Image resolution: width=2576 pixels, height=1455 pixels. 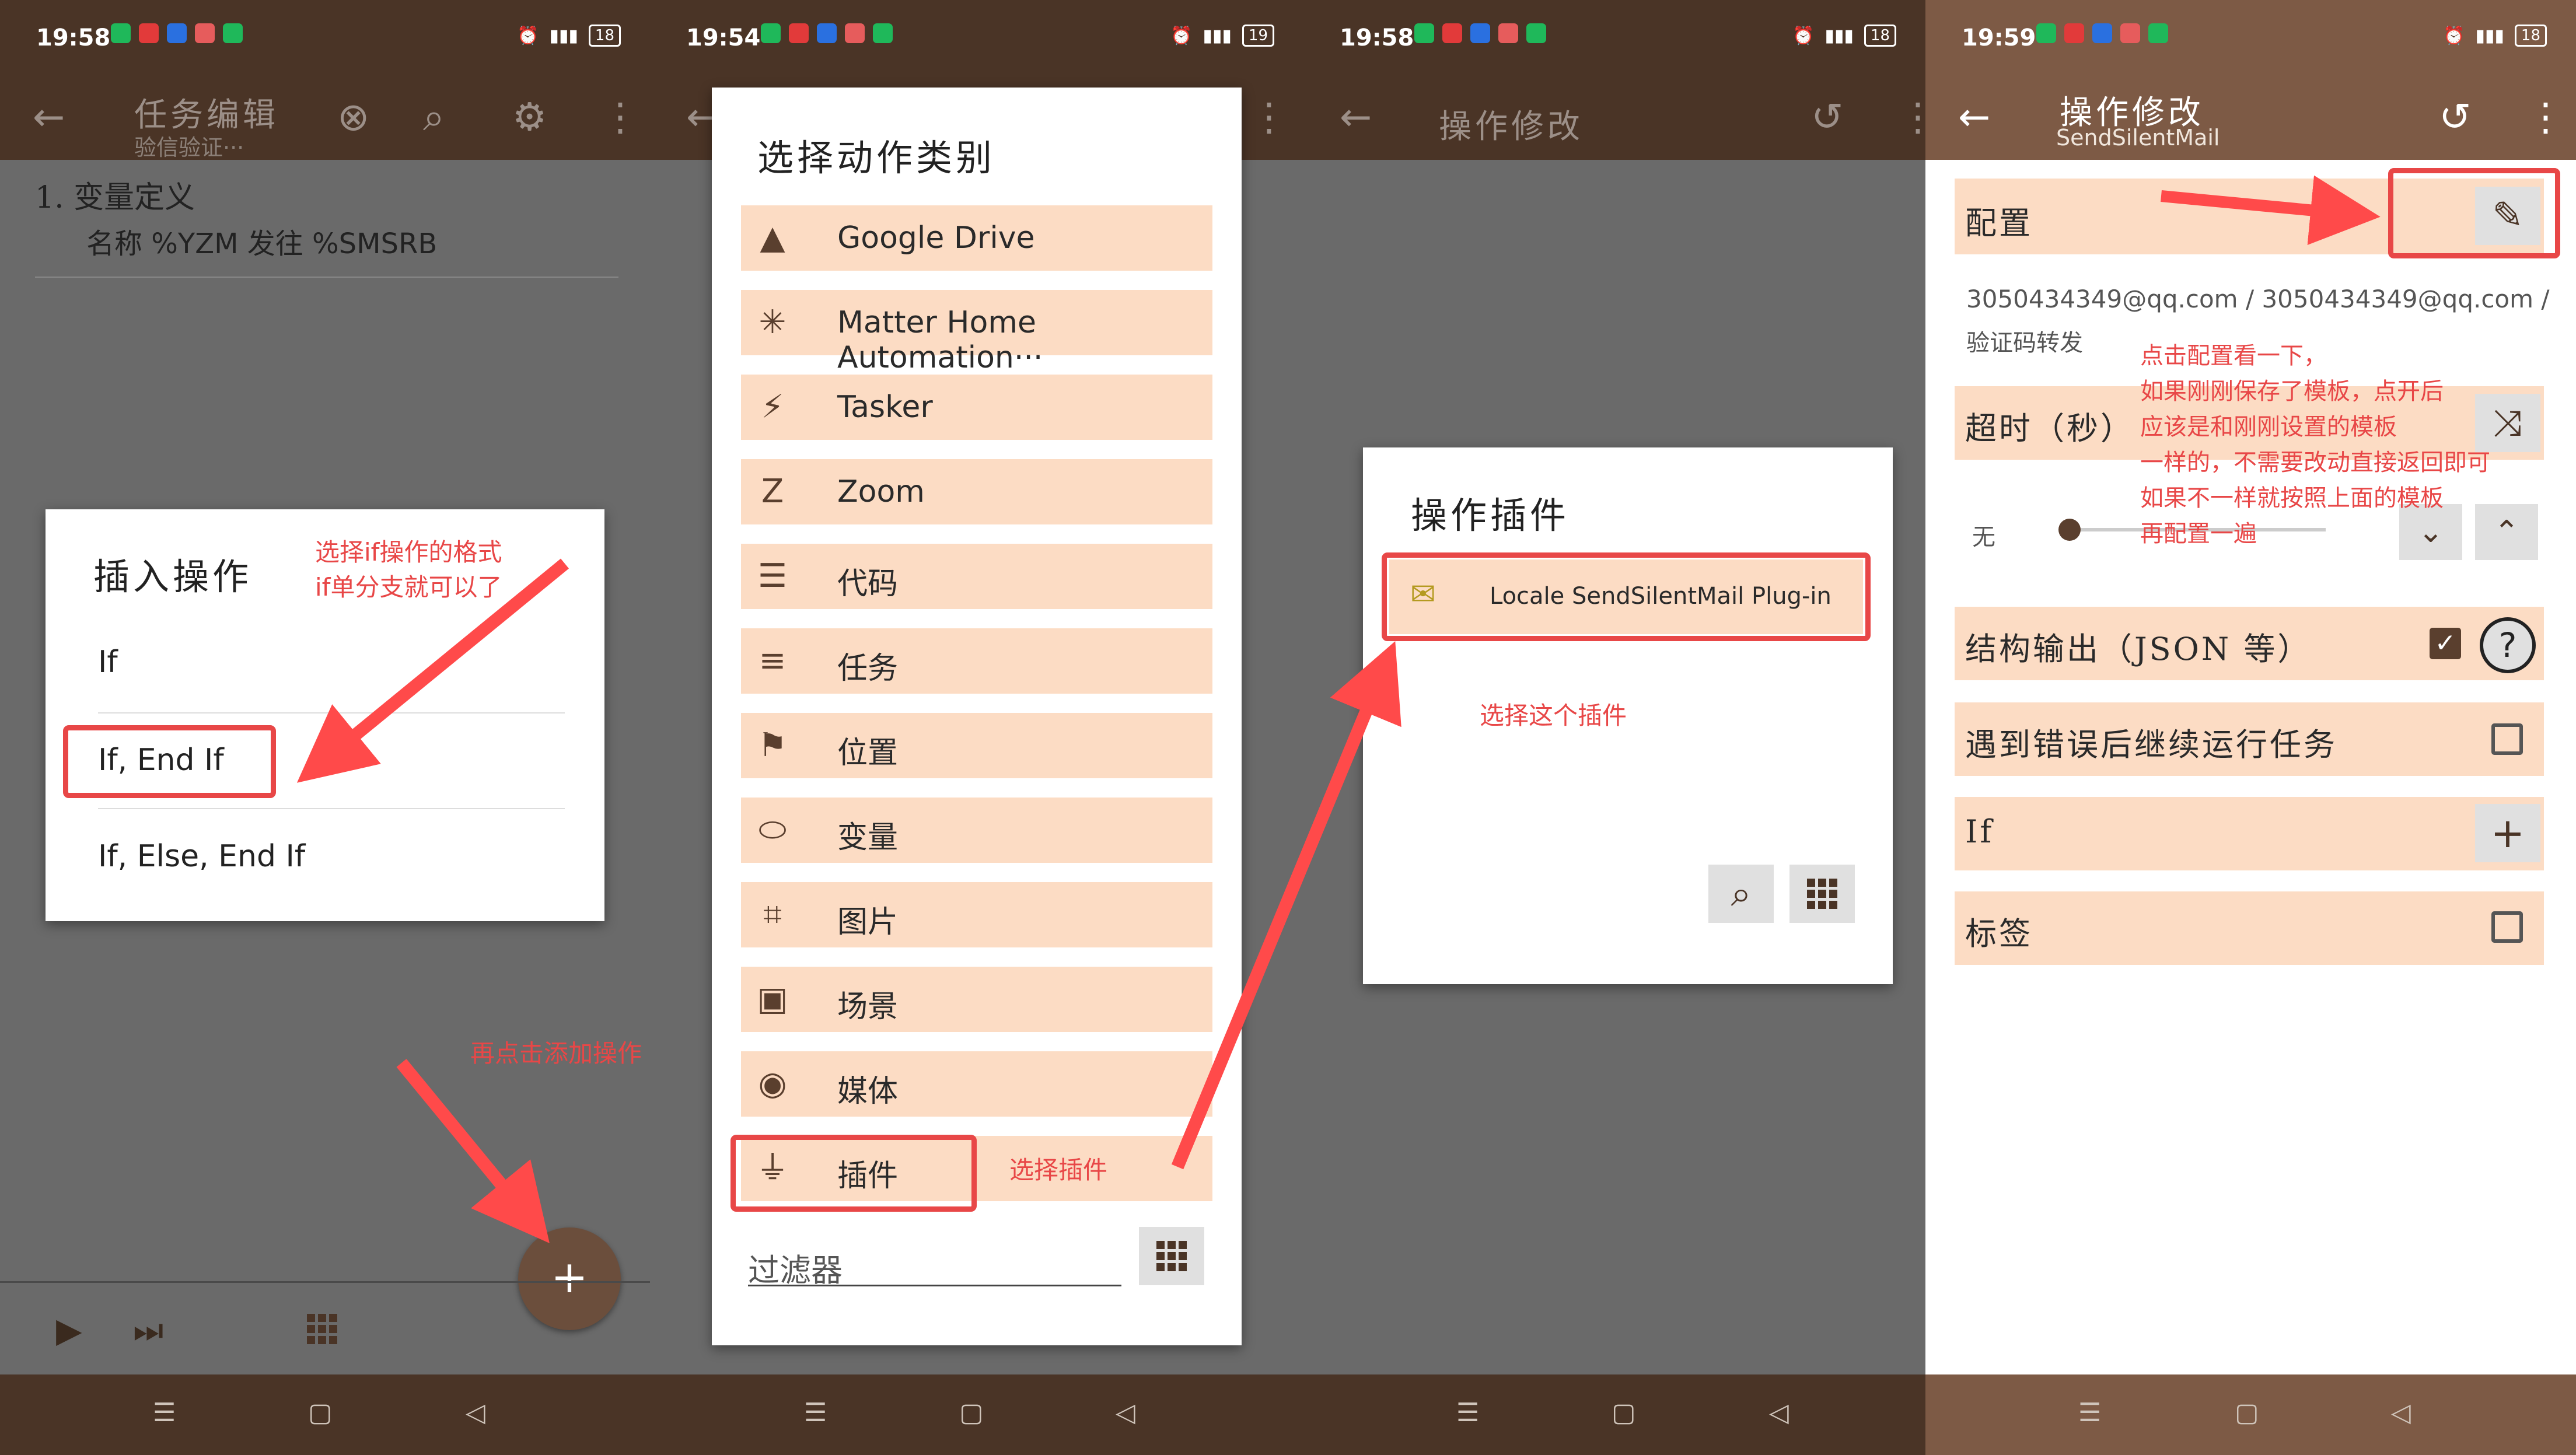 What do you see at coordinates (1999, 933) in the screenshot?
I see `label-label: 标签` at bounding box center [1999, 933].